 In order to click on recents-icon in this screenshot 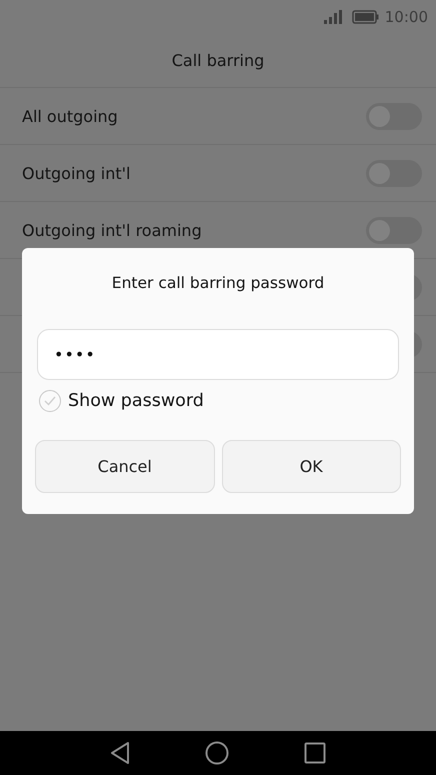, I will do `click(315, 753)`.